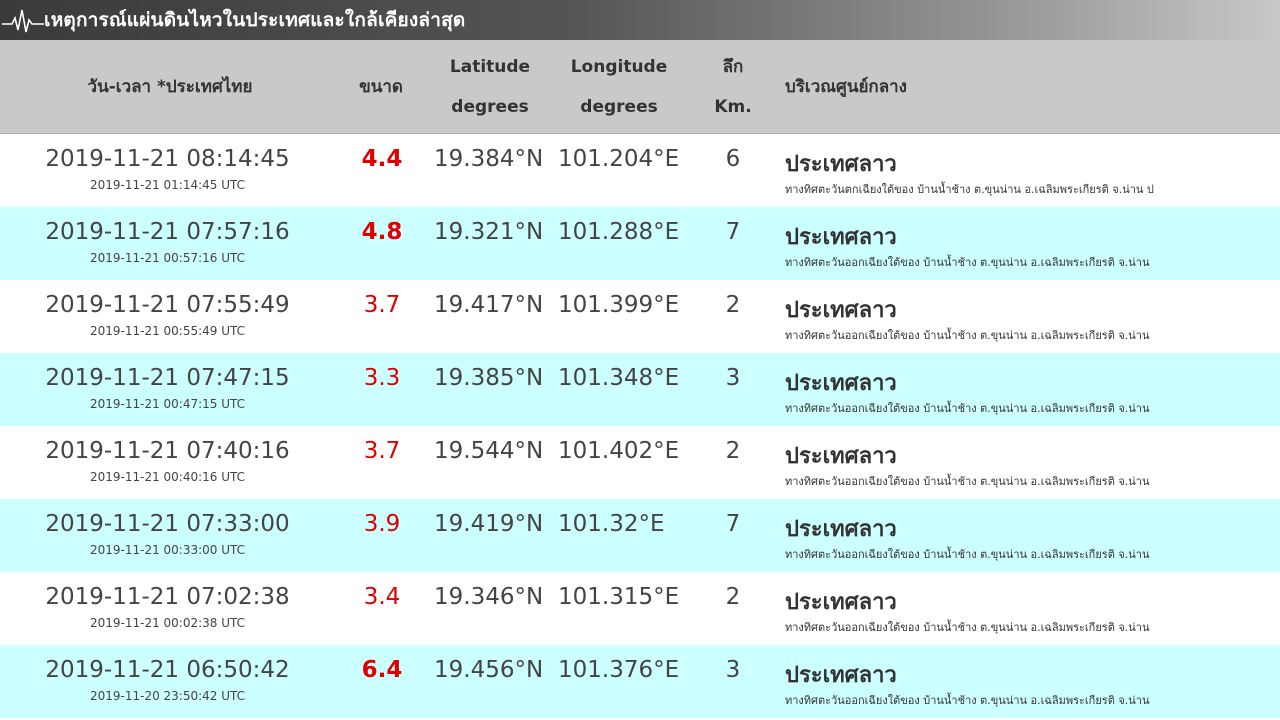 The width and height of the screenshot is (1280, 720). I want to click on local-datetime: 2019-11-21 07:02:38, so click(167, 597).